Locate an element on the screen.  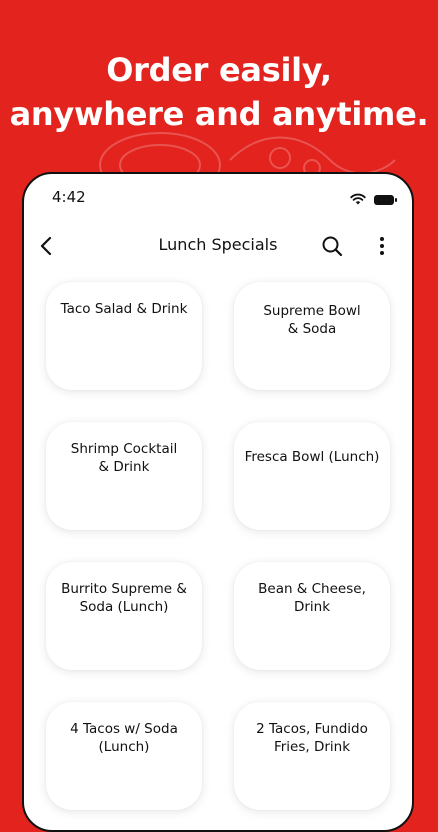
promo-headline: Order easily, anywhere and anytime. is located at coordinates (219, 92).